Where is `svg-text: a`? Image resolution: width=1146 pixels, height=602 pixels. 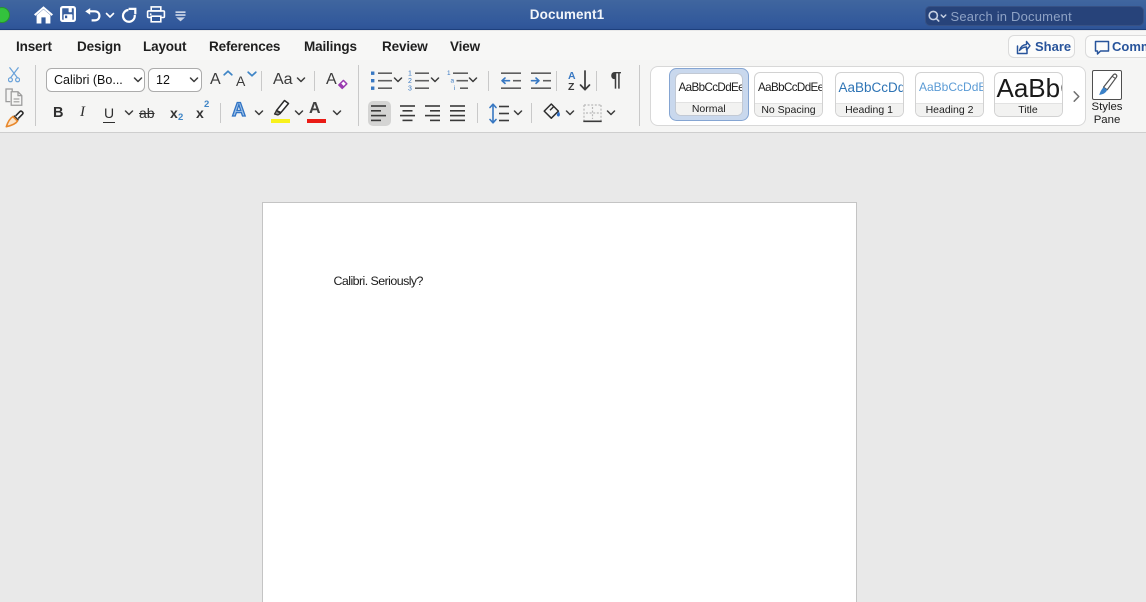
svg-text: a is located at coordinates (453, 81).